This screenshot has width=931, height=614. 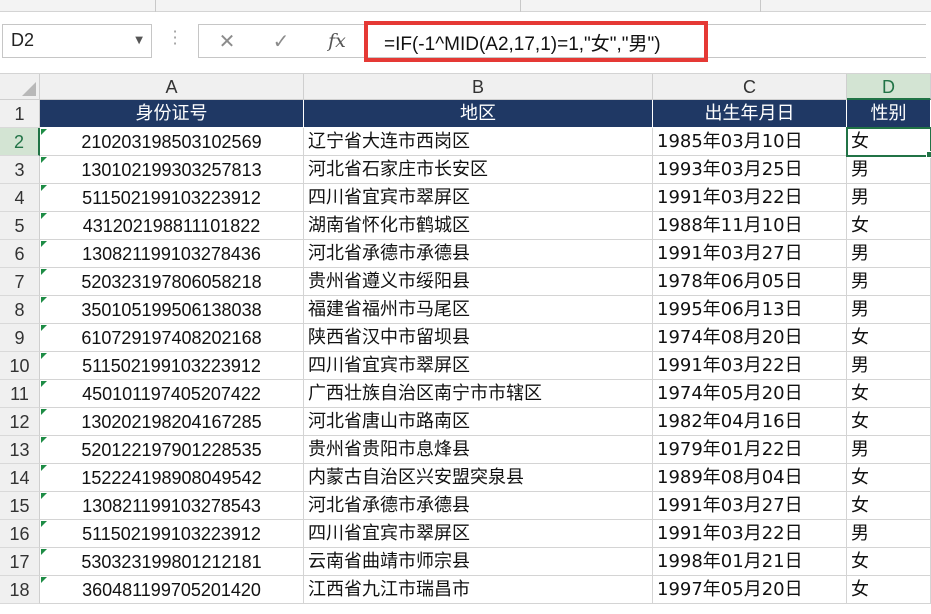 What do you see at coordinates (172, 170) in the screenshot?
I see `table-cell: 130102199303257813` at bounding box center [172, 170].